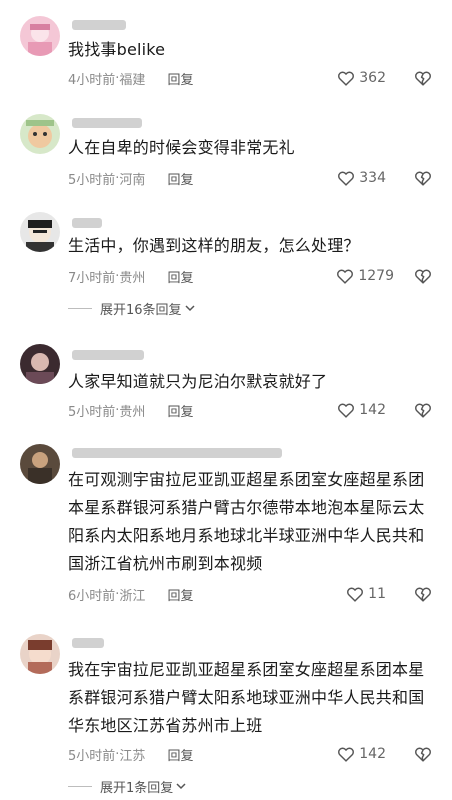 The width and height of the screenshot is (452, 800). I want to click on comment-item: 人家早知道就只为尼泊尔默哀就好了 5小时前 · 贵州 回复 142, so click(226, 380).